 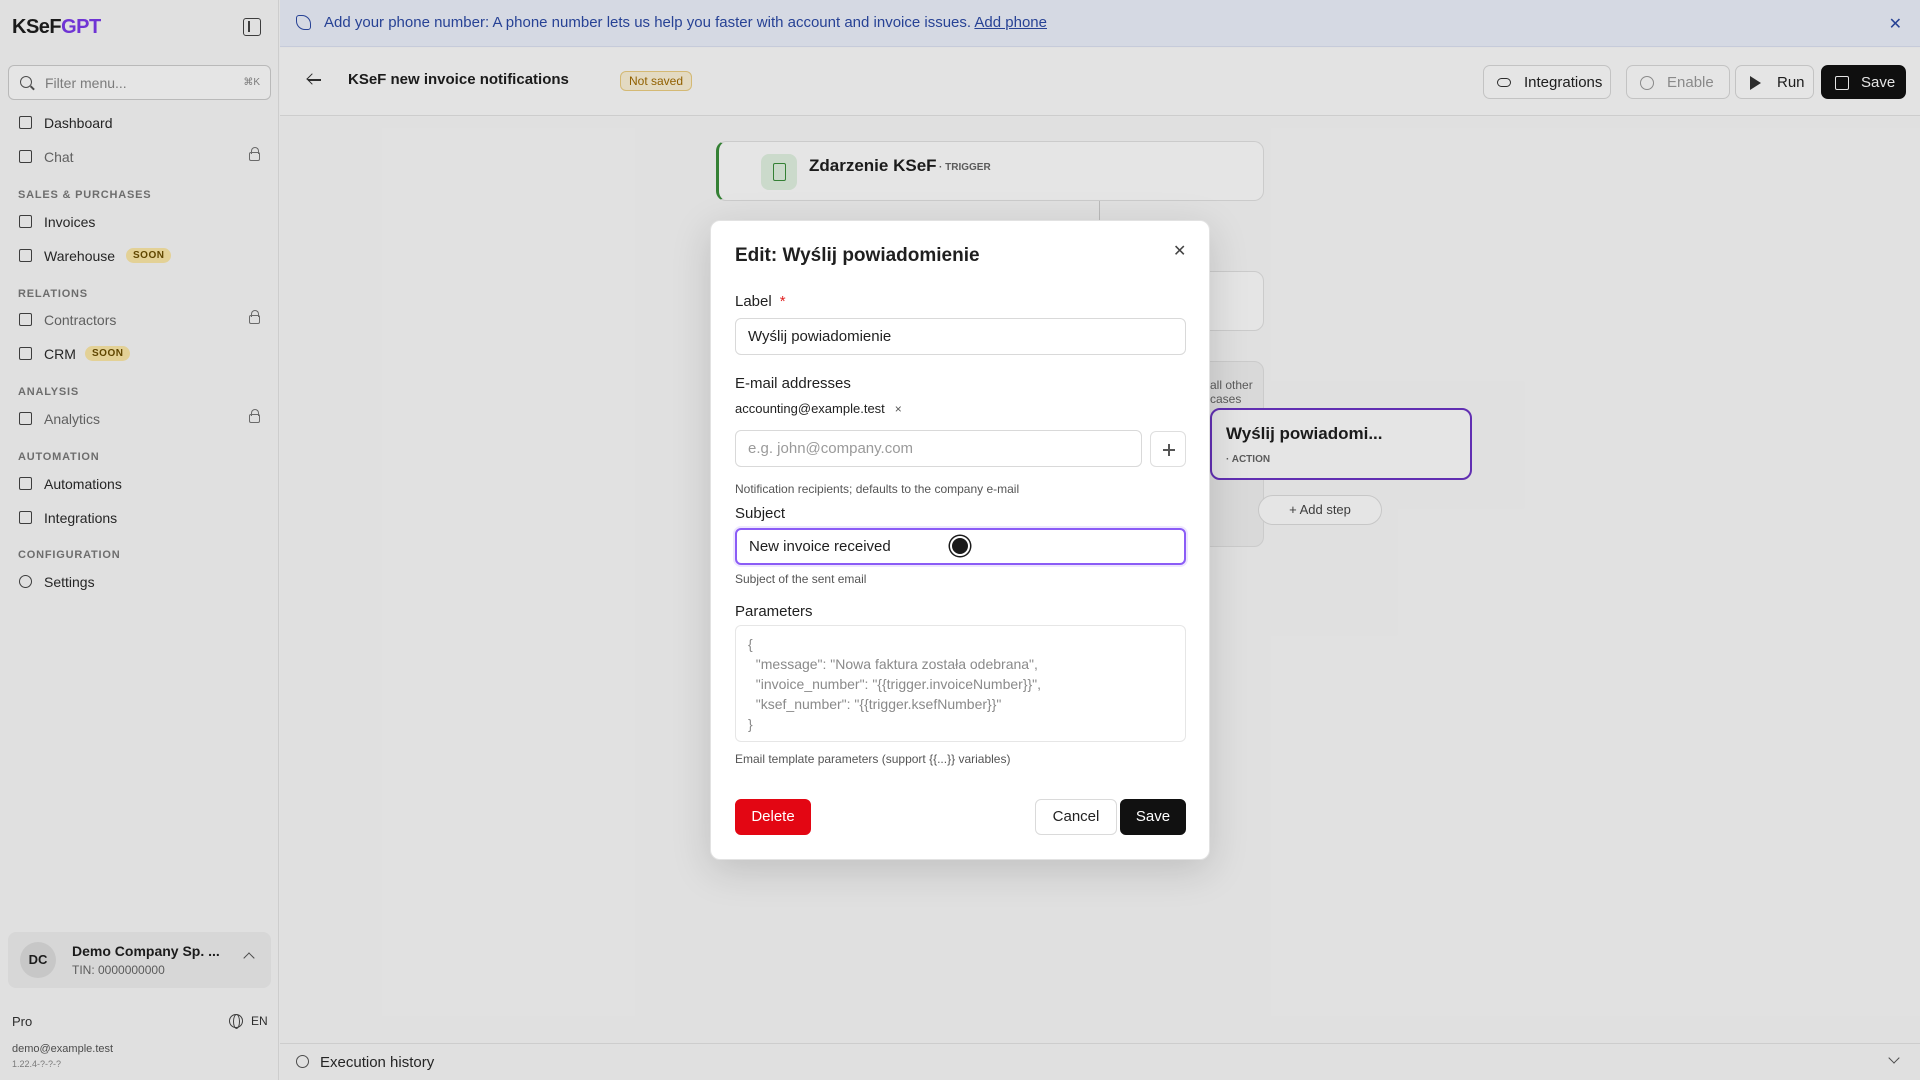 I want to click on subject-field-label: Subject, so click(x=760, y=513).